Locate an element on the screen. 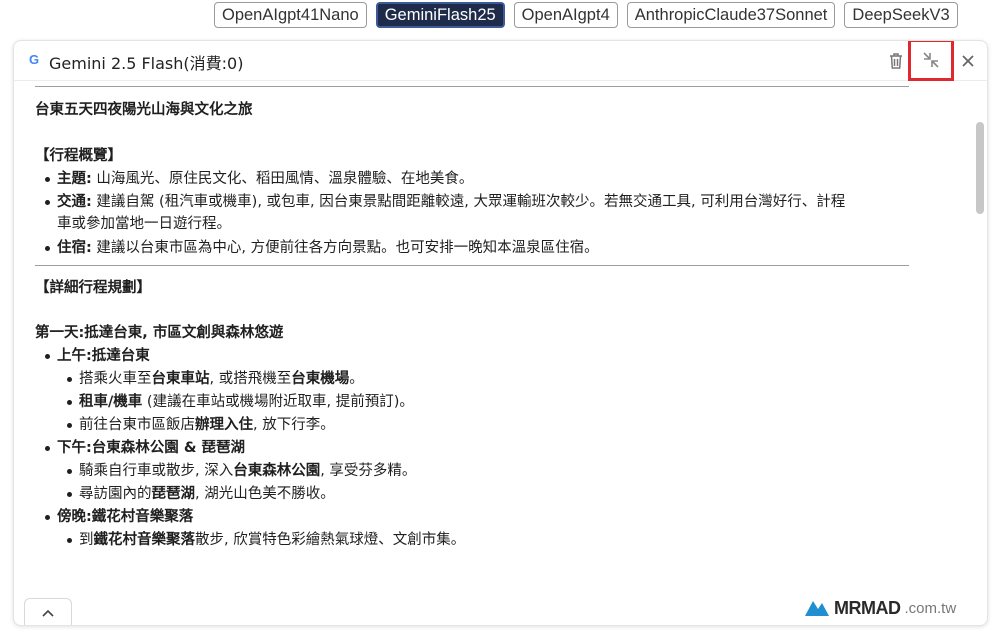  watermark-text: MRMAD is located at coordinates (867, 607).